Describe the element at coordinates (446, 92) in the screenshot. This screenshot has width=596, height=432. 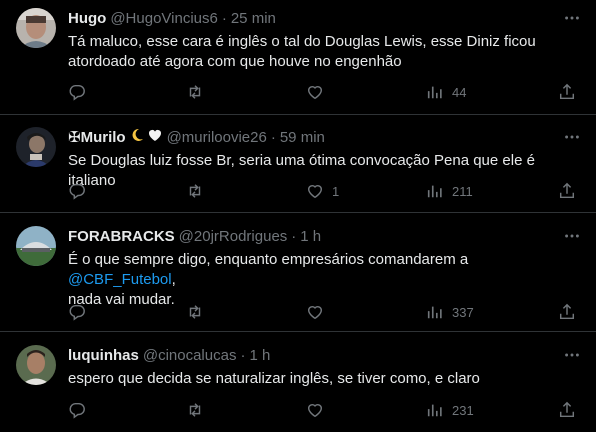
I see `views-button: 44` at that location.